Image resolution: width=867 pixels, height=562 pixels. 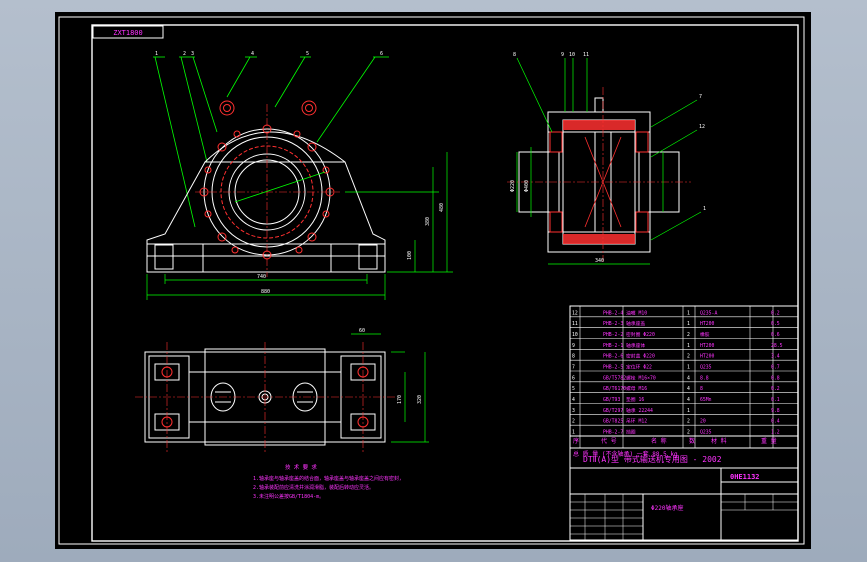 I want to click on section-view: 8 9 10 11 7 12 1 Φ220 Φ400 340, so click(x=606, y=158).